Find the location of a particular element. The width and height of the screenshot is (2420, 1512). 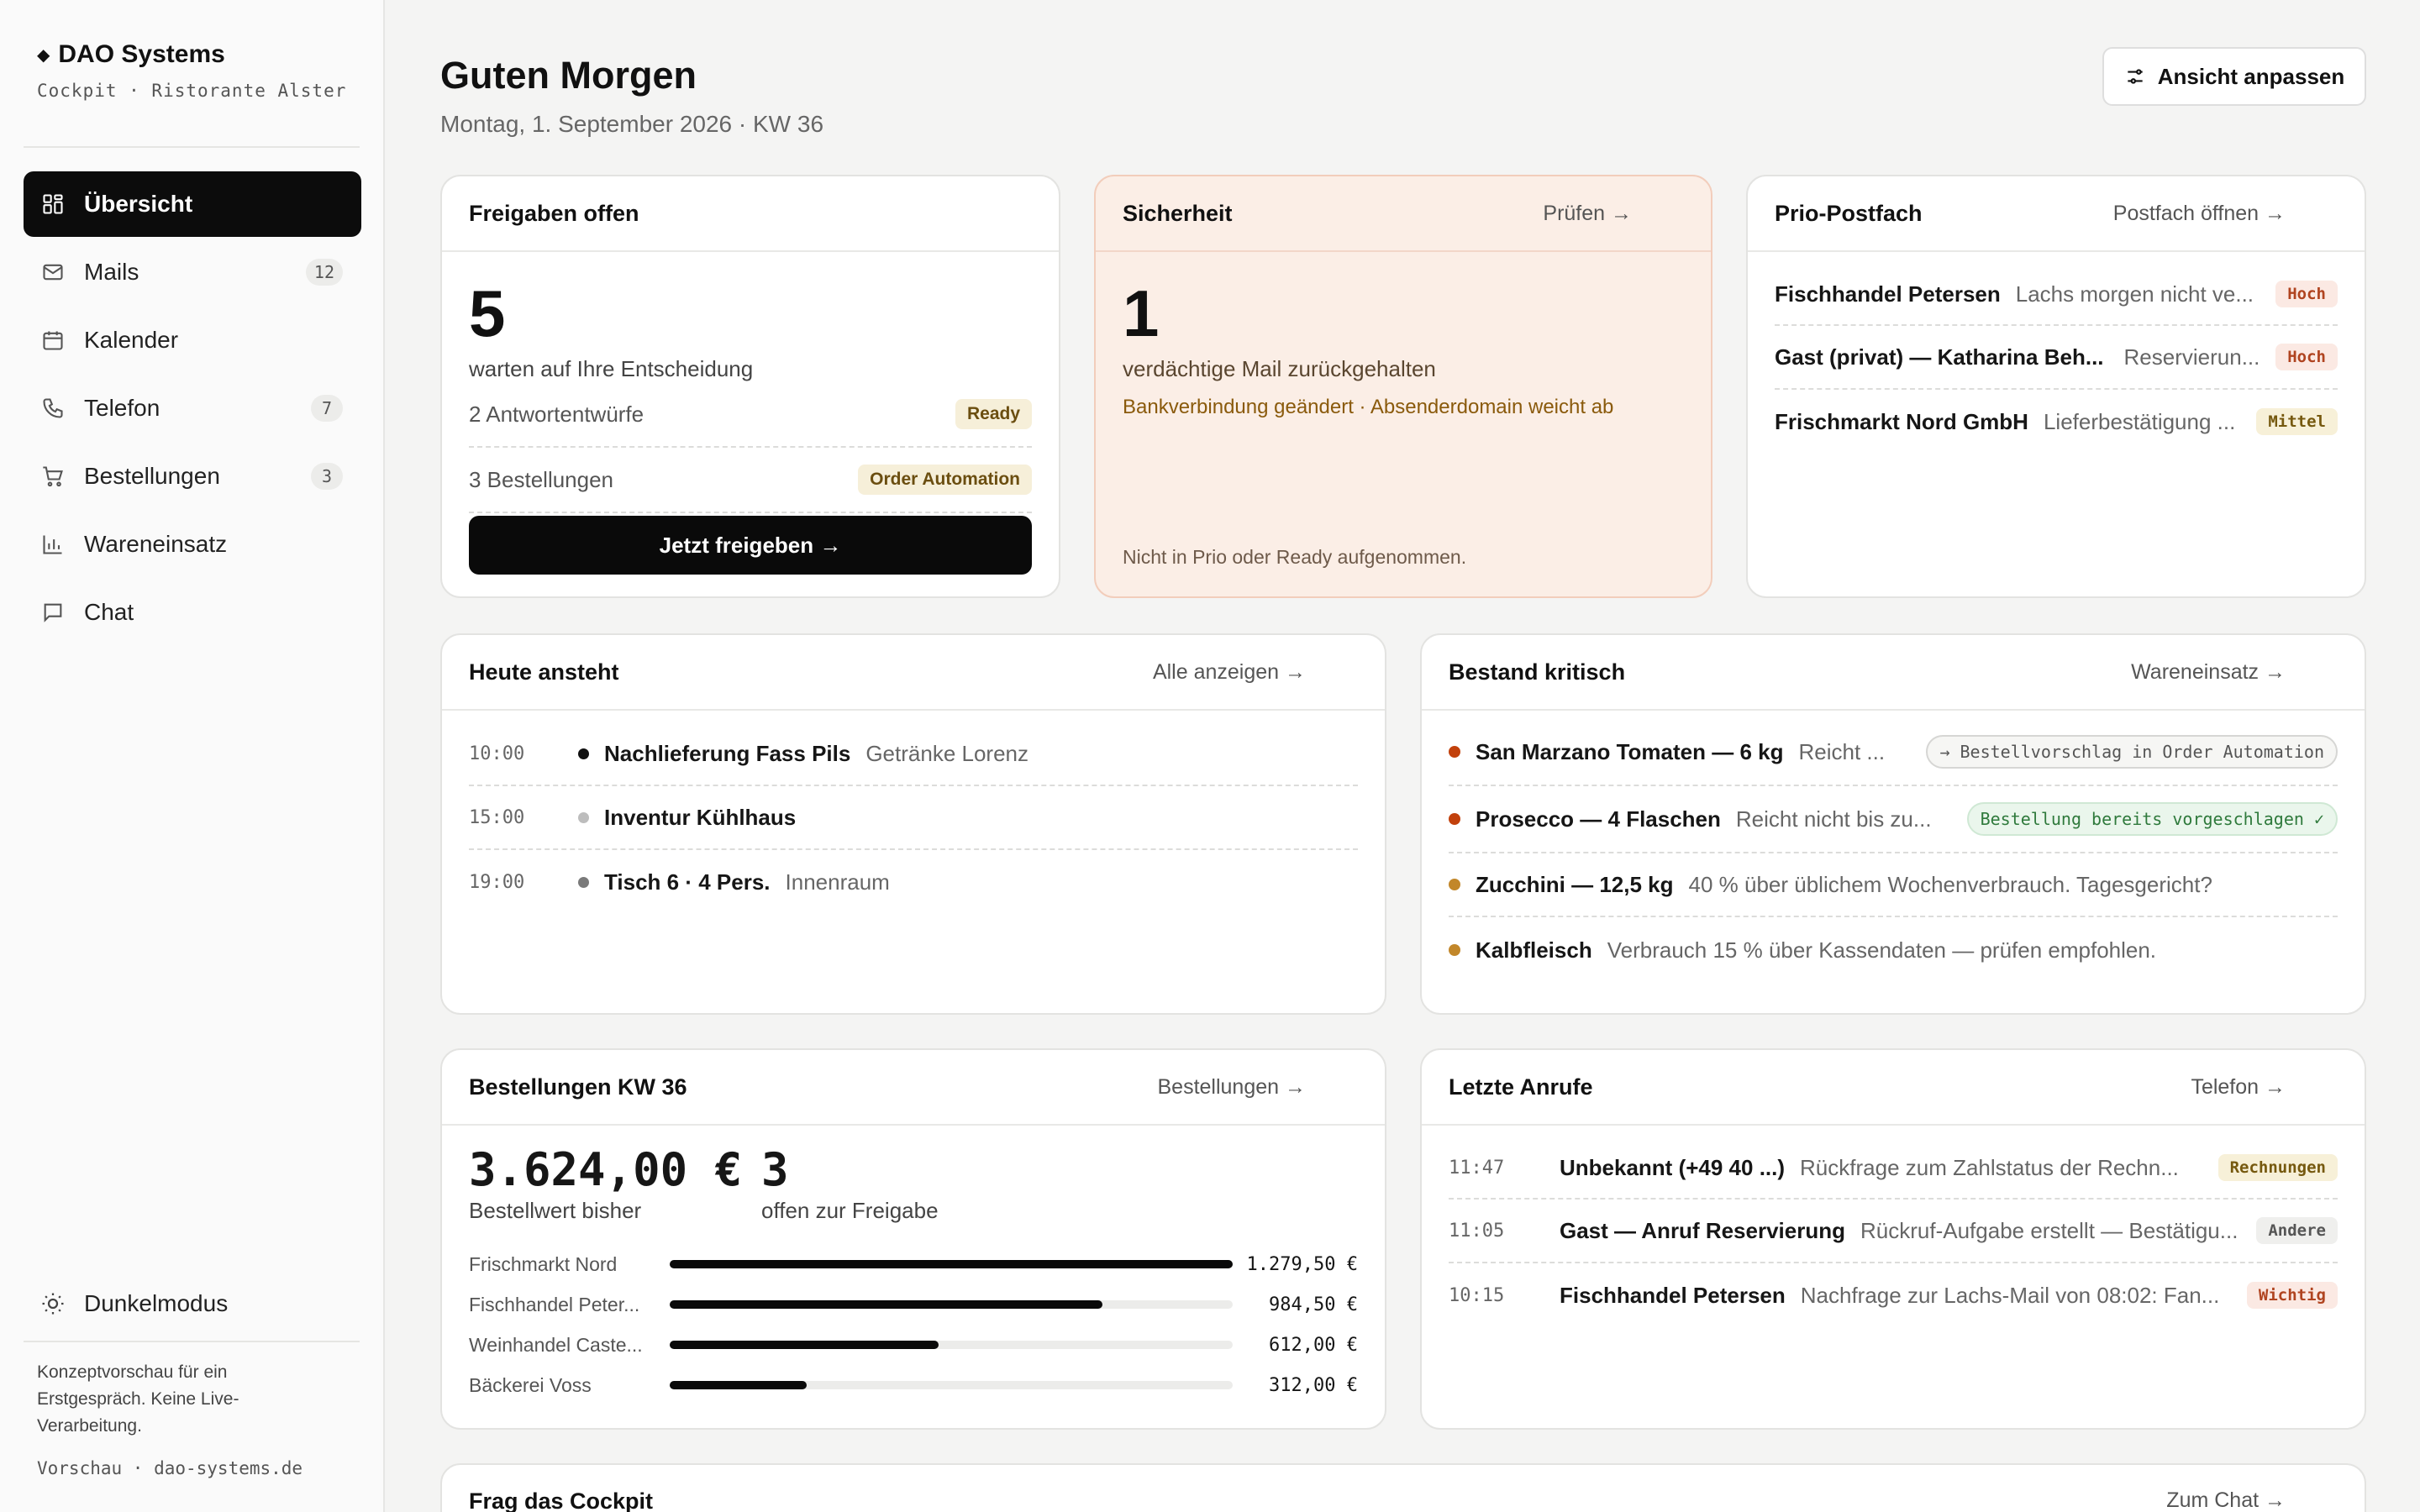

supplier-row: Bäckerei Voss 312,00 € is located at coordinates (913, 1385).